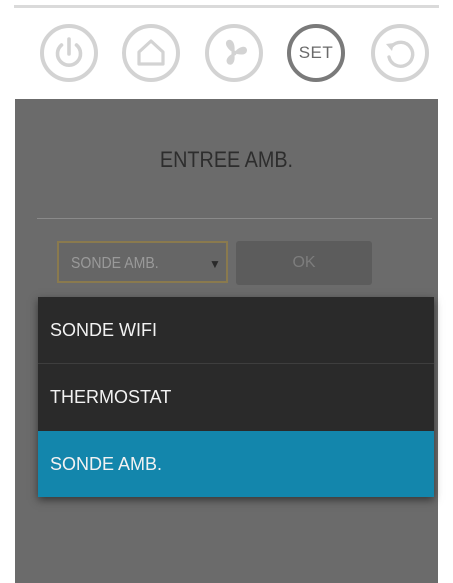  I want to click on ok-label: OK, so click(304, 262).